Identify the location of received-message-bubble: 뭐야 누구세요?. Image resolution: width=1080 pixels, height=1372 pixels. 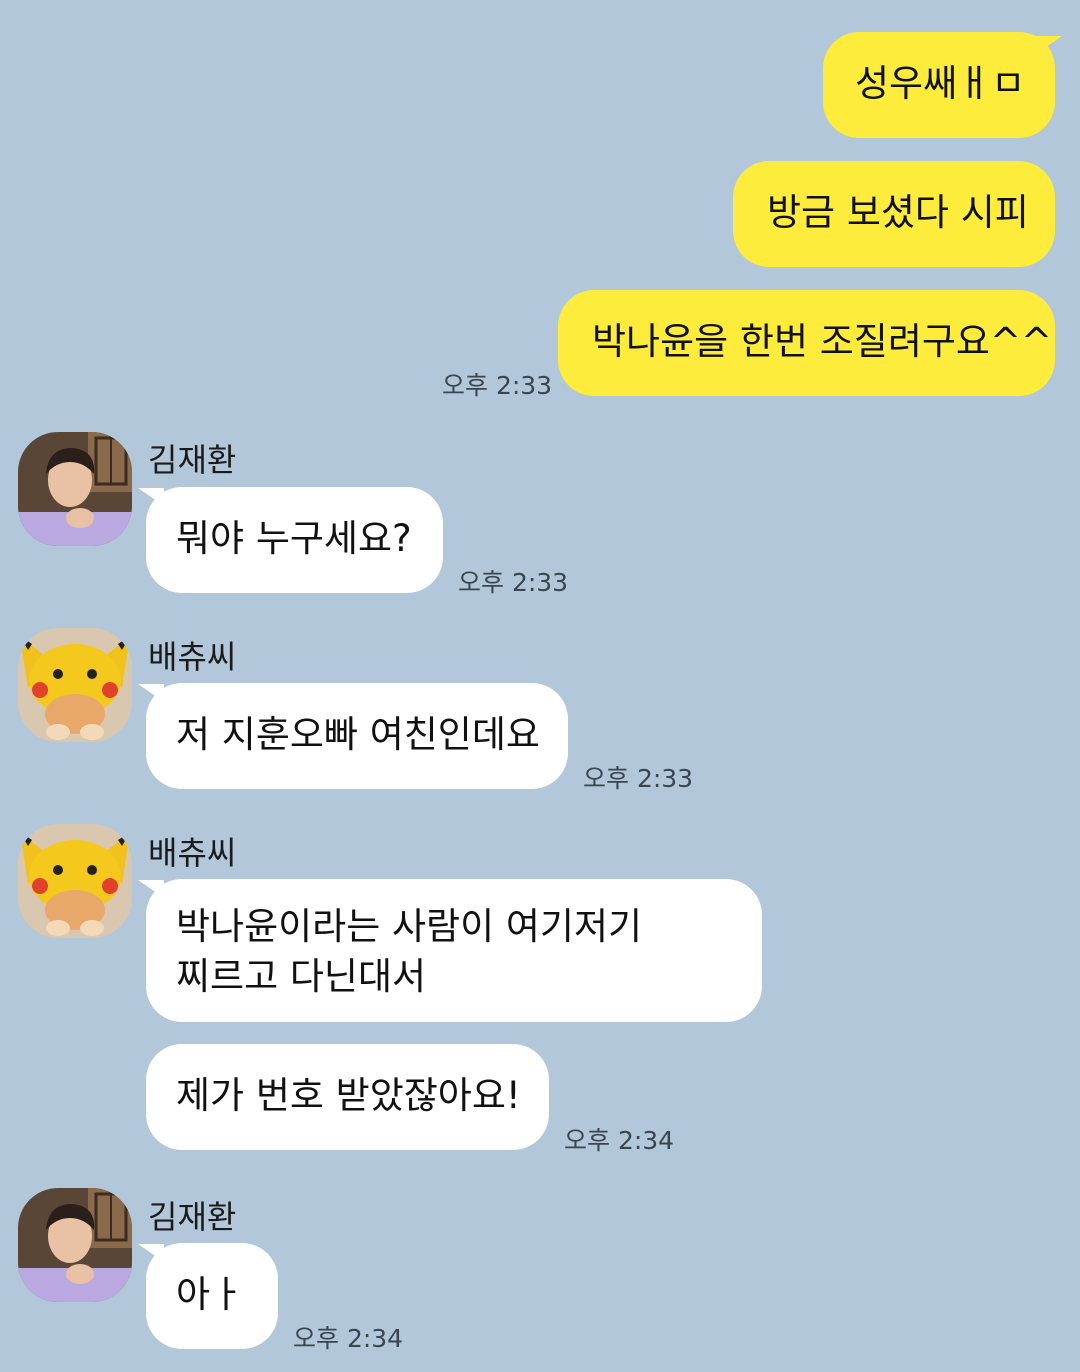
(294, 540).